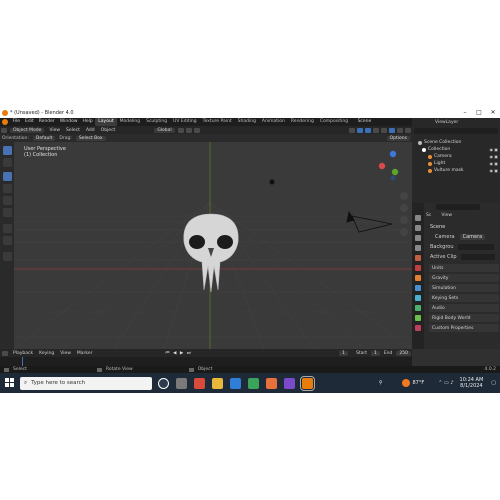 This screenshot has height=500, width=500. What do you see at coordinates (446, 122) in the screenshot?
I see `view-layer-label: ViewLayer` at bounding box center [446, 122].